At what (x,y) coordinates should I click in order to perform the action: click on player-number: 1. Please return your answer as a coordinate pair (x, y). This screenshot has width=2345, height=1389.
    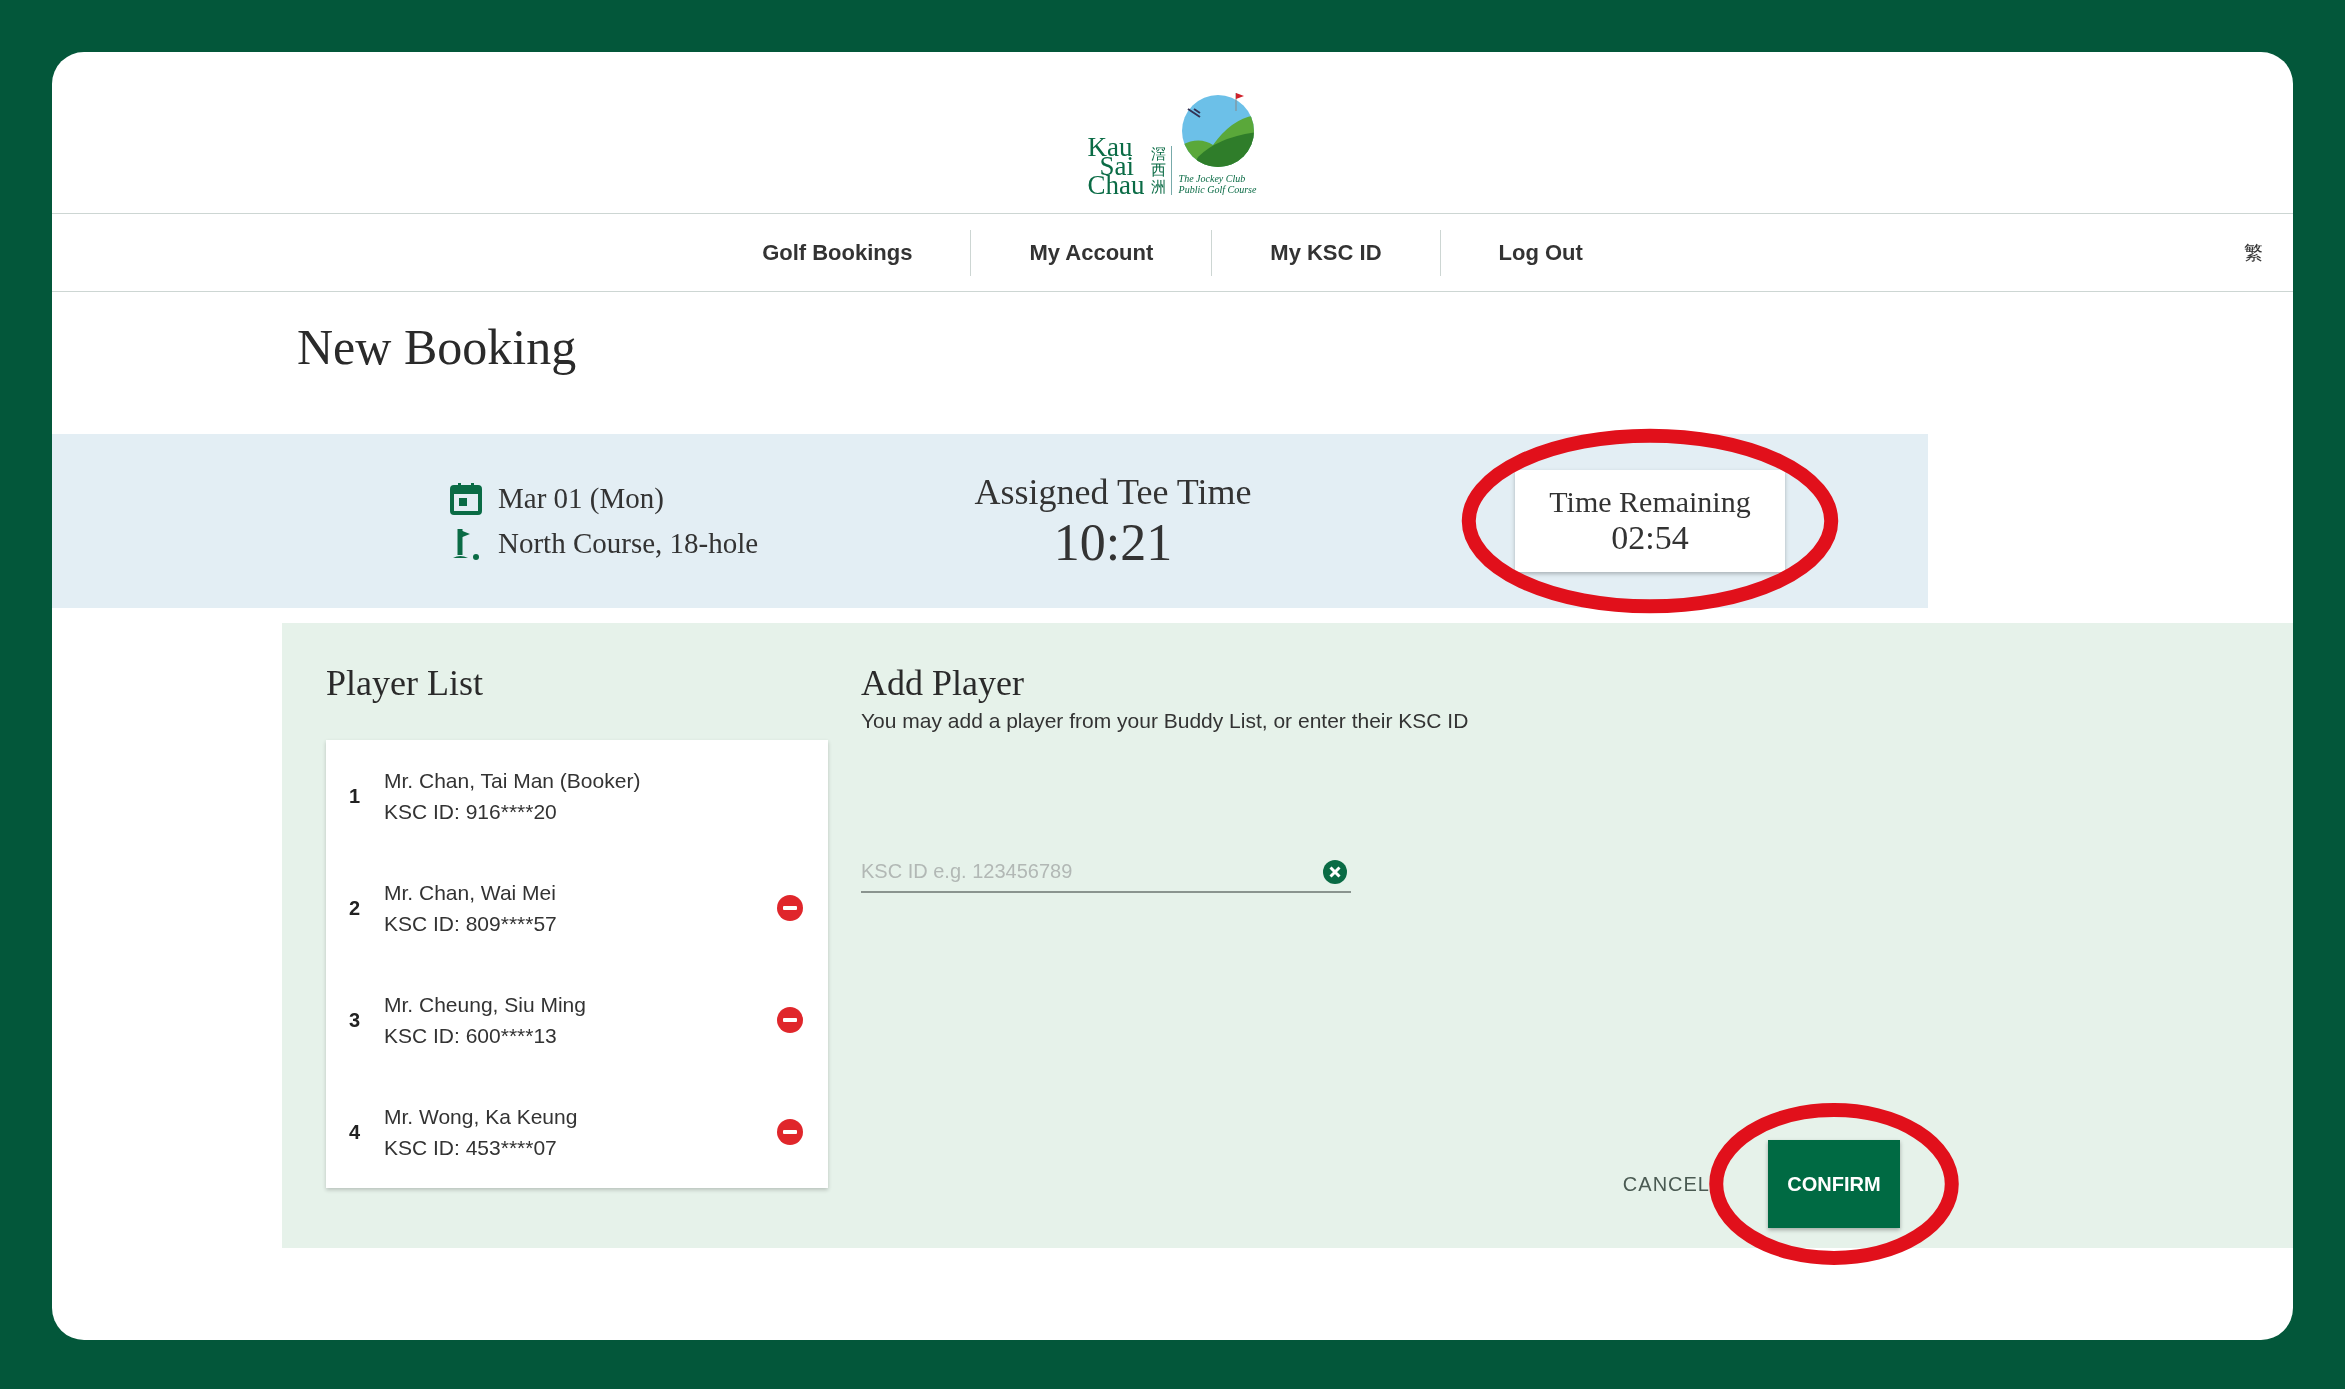
    Looking at the image, I should click on (353, 796).